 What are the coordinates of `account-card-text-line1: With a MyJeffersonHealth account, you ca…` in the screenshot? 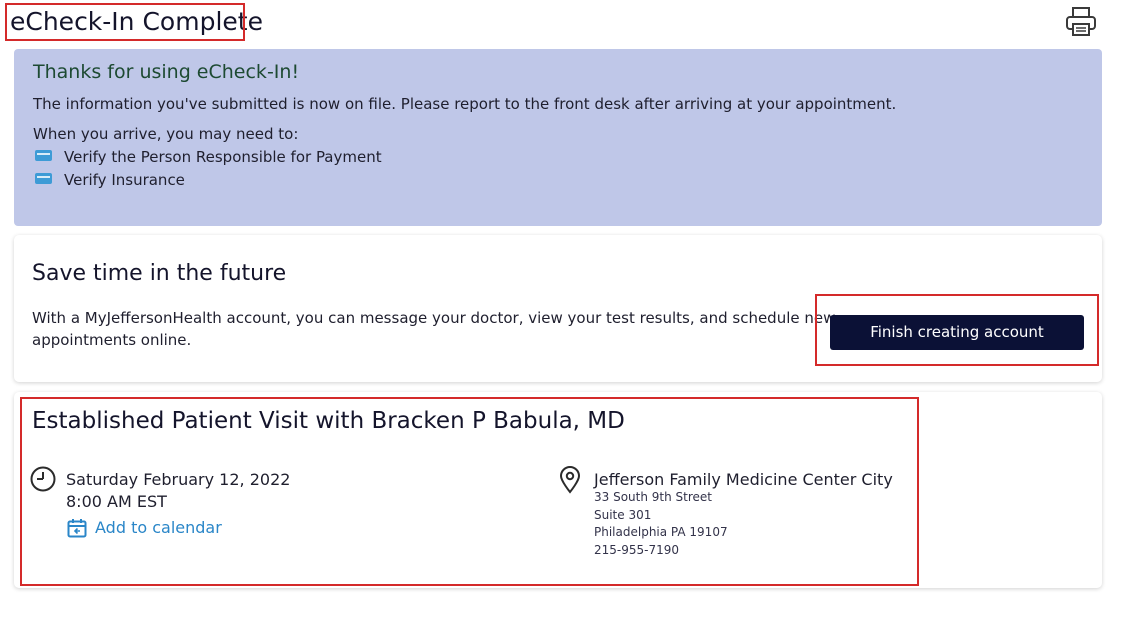 It's located at (434, 318).